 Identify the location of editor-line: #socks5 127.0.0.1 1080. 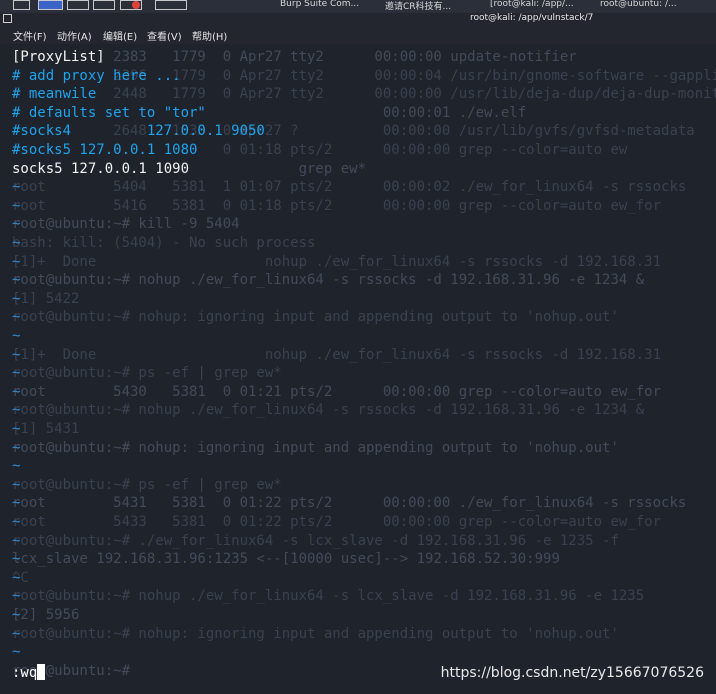
(105, 150).